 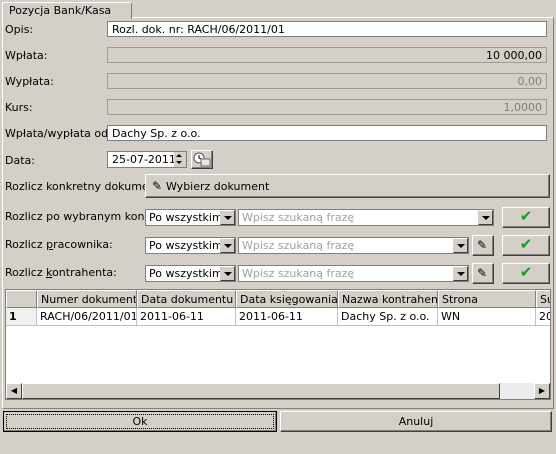 What do you see at coordinates (19, 29) in the screenshot?
I see `opis-label: Opis:` at bounding box center [19, 29].